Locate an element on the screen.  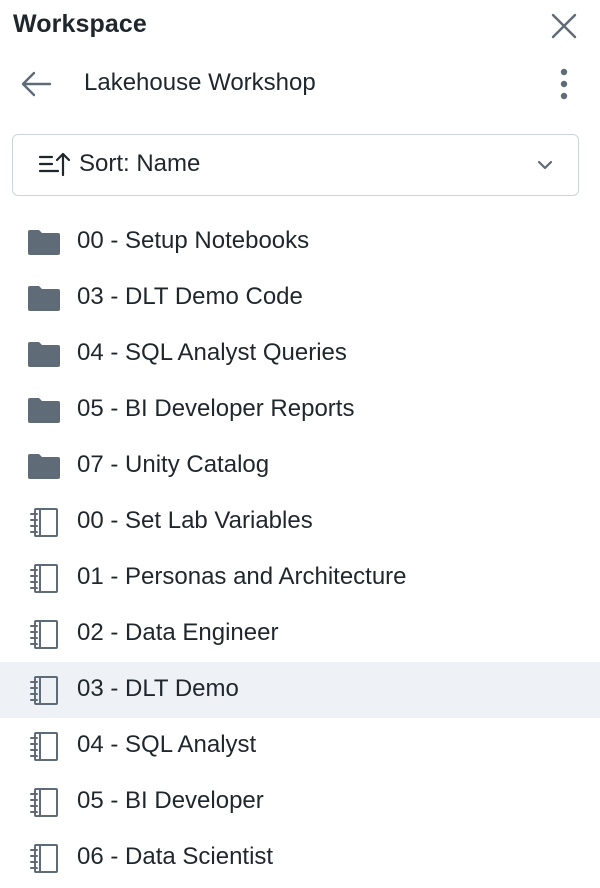
notebook-list-item: 02 - Data Engineer is located at coordinates (300, 634).